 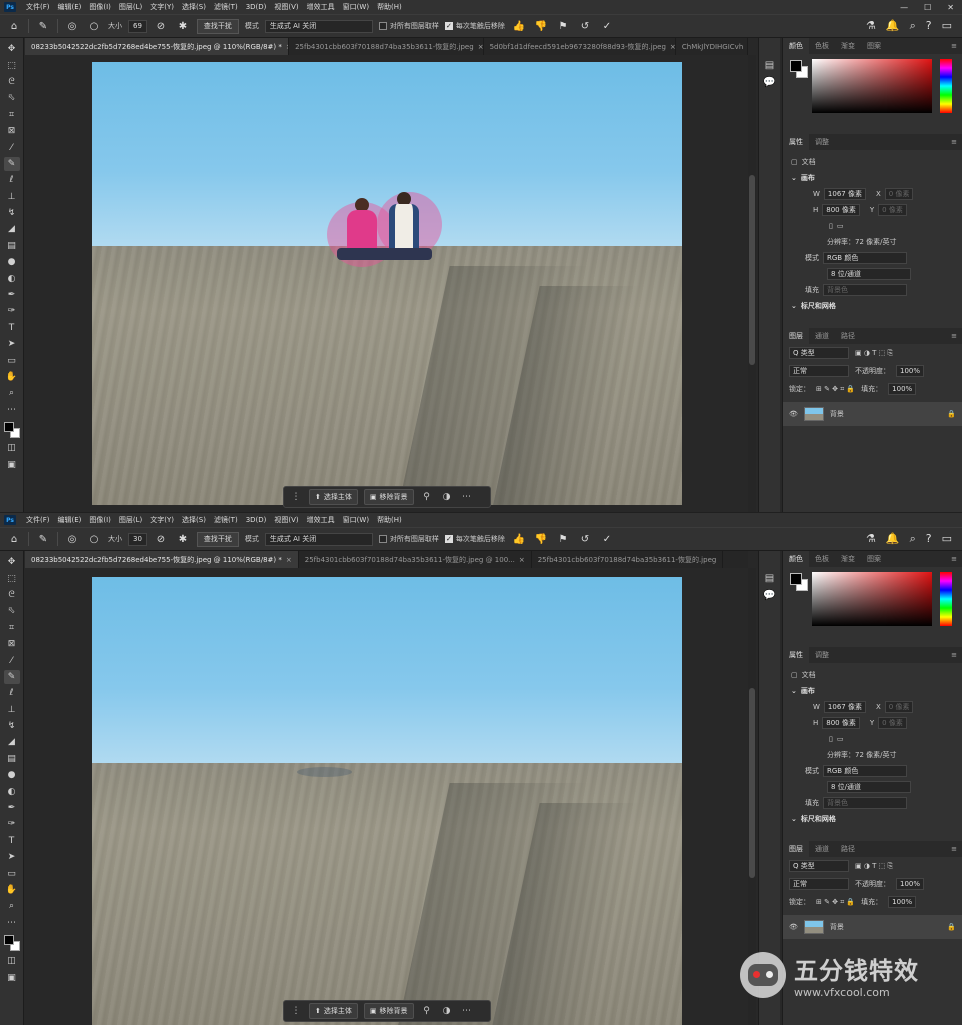 What do you see at coordinates (12, 578) in the screenshot?
I see `marquee-tool-icon: ⬚` at bounding box center [12, 578].